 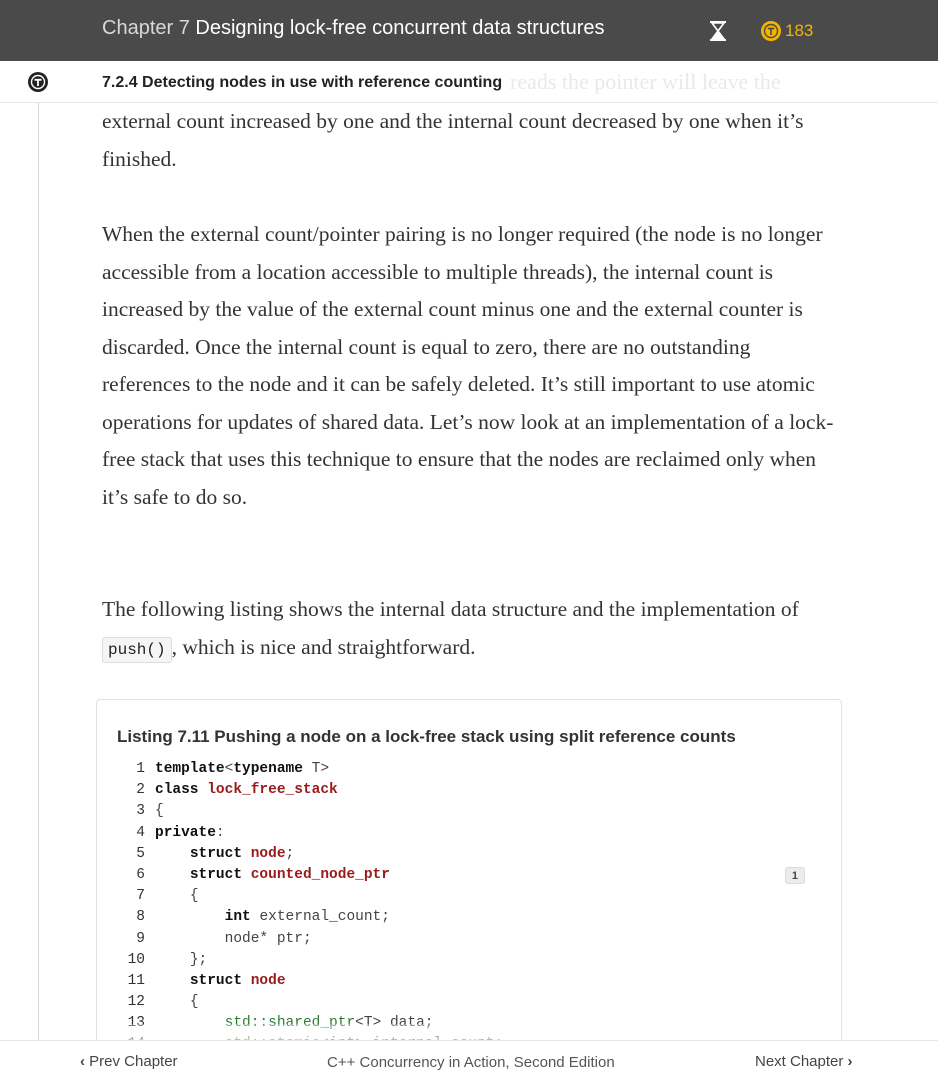 What do you see at coordinates (472, 960) in the screenshot?
I see `code-line: 10 };` at bounding box center [472, 960].